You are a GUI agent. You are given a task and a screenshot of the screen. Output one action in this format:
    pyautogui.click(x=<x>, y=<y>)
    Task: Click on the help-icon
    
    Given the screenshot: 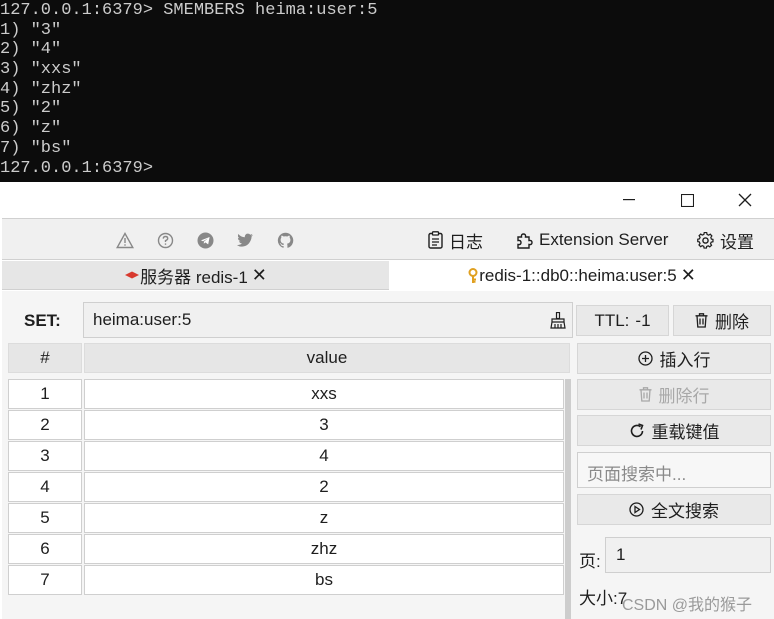 What is the action you would take?
    pyautogui.click(x=165, y=240)
    